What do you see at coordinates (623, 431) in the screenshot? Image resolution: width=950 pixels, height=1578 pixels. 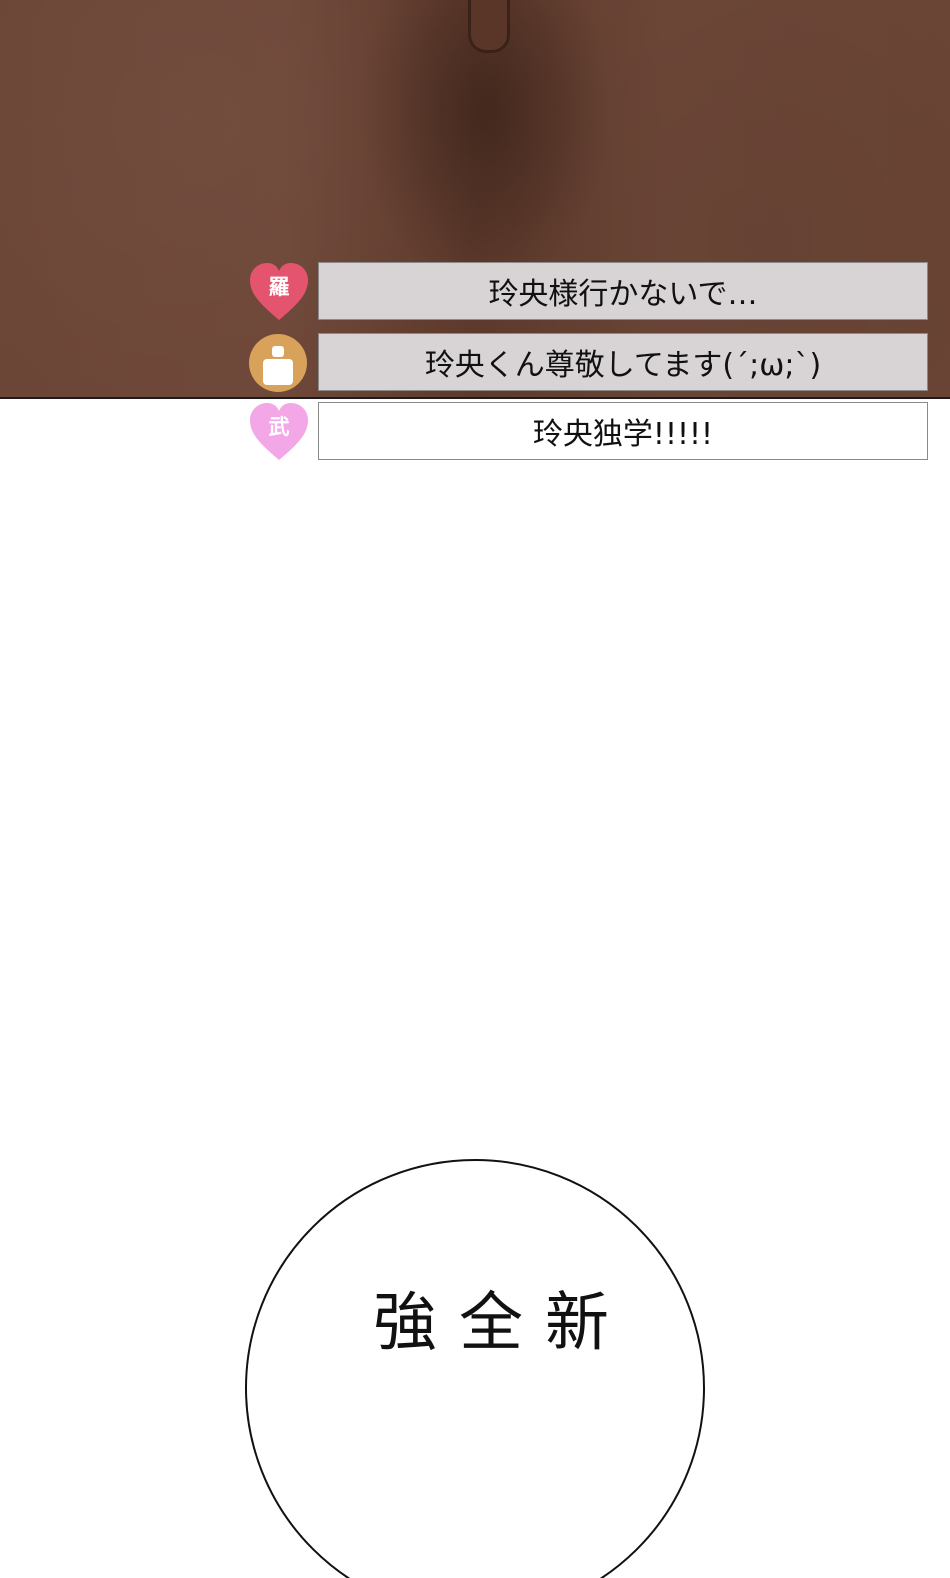 I see `comment-text: 玲央独学!!!!!` at bounding box center [623, 431].